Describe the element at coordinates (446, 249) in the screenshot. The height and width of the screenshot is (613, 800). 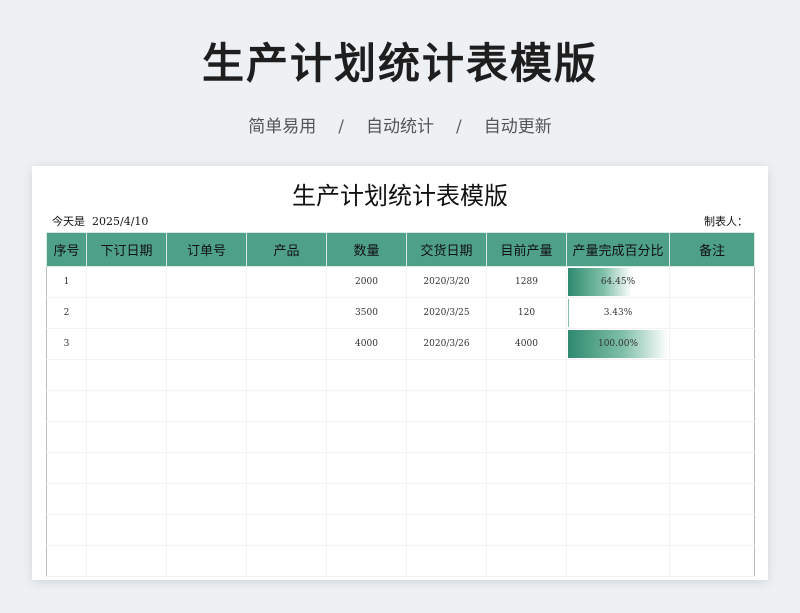
I see `column-header: 交货日期` at that location.